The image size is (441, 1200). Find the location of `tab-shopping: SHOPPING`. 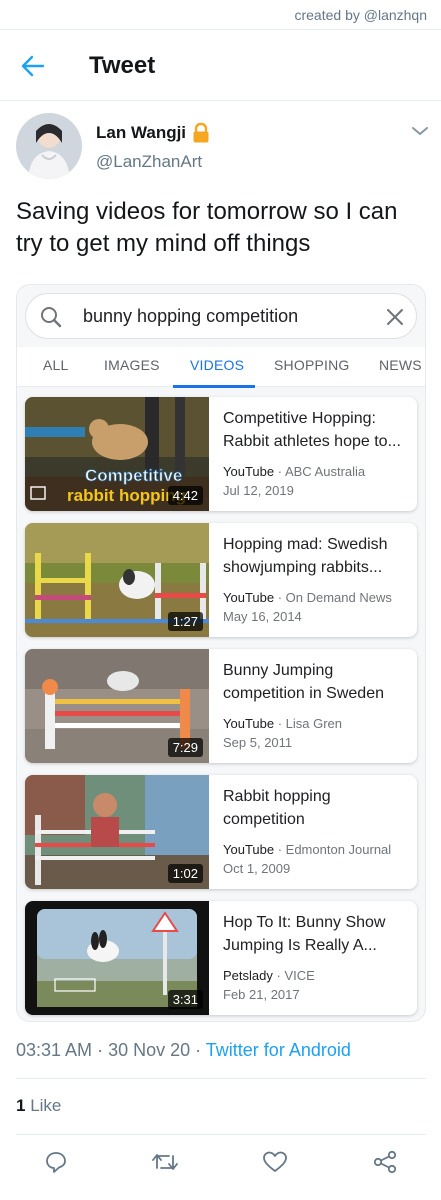

tab-shopping: SHOPPING is located at coordinates (312, 365).